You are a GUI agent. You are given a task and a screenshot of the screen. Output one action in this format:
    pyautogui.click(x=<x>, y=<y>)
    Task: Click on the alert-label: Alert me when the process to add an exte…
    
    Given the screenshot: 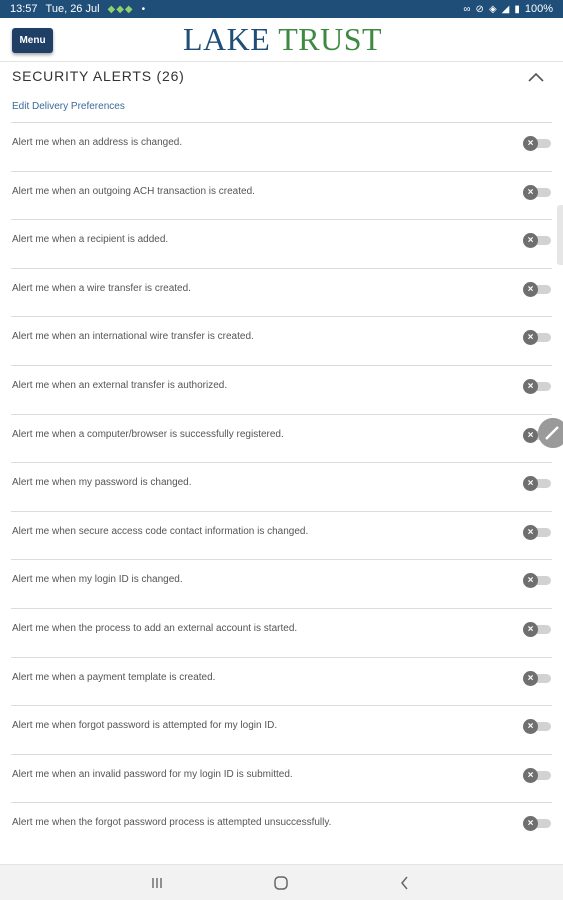 What is the action you would take?
    pyautogui.click(x=155, y=628)
    